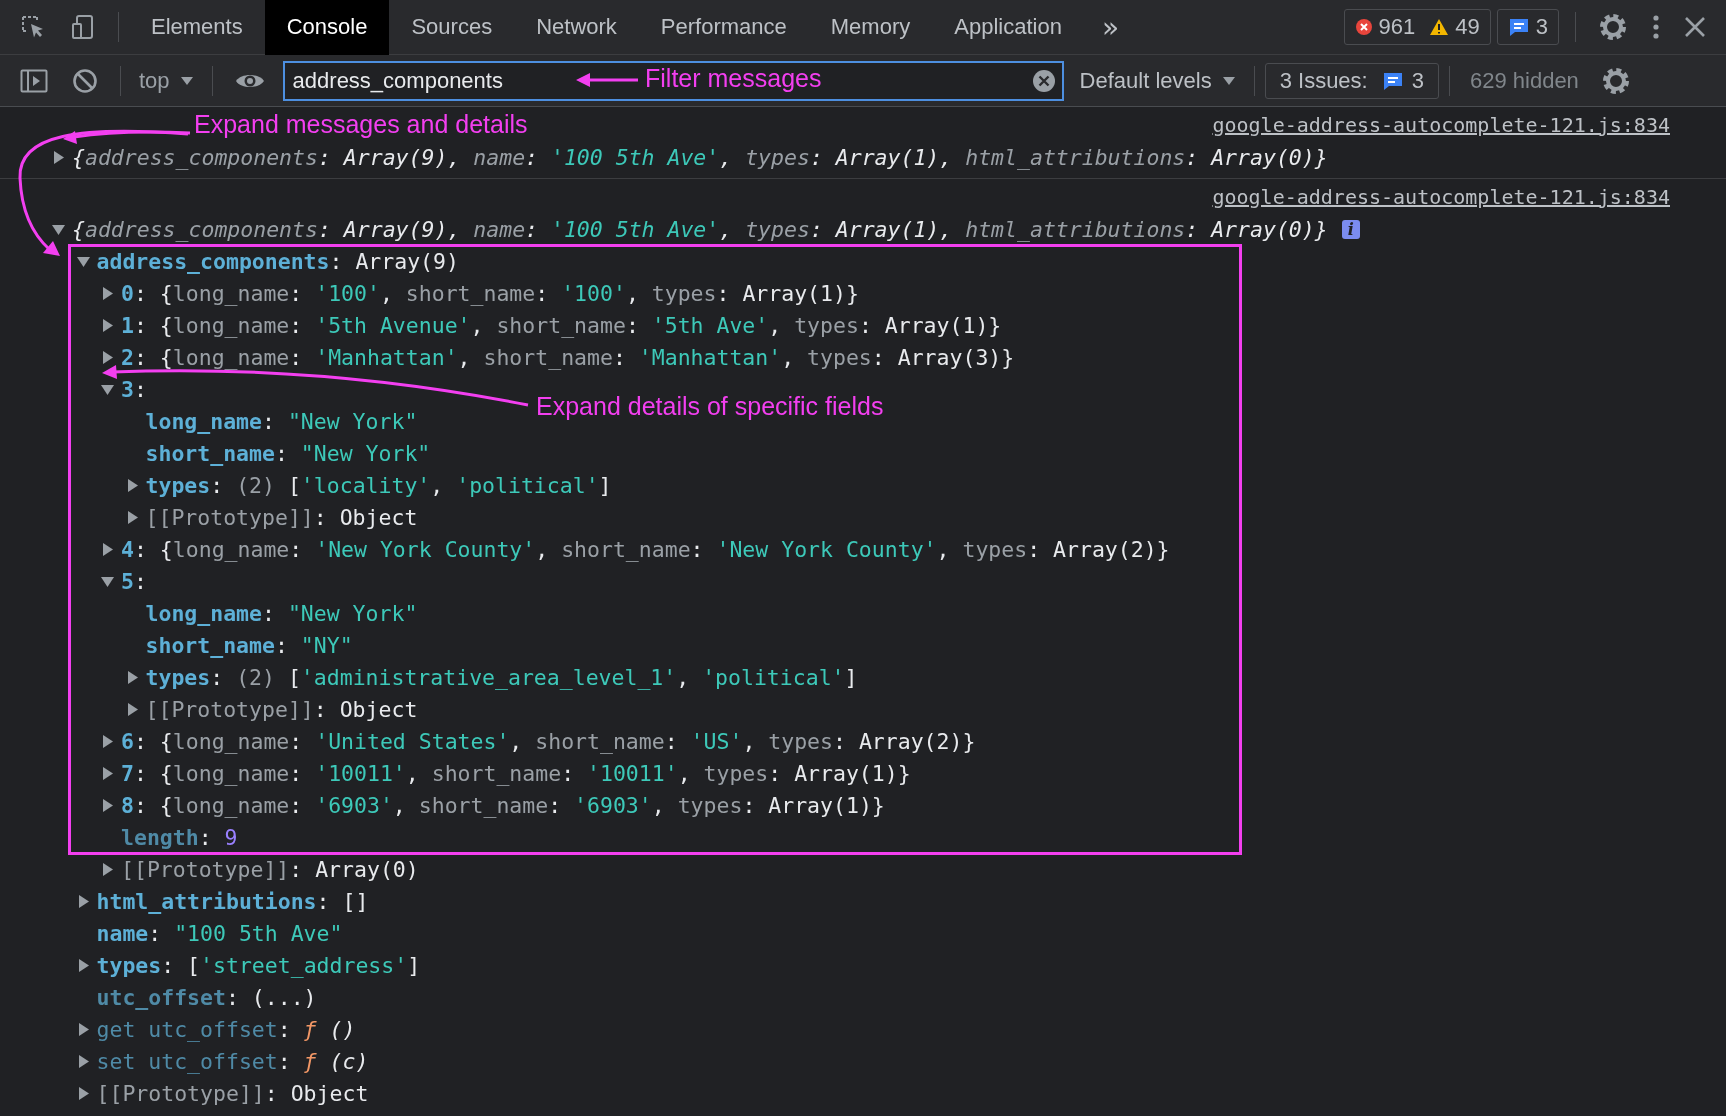 The height and width of the screenshot is (1116, 1726). Describe the element at coordinates (645, 549) in the screenshot. I see `object-property: 4: {long_name: 'New York County', short_name: 'New York County', types: Array(2)}` at that location.